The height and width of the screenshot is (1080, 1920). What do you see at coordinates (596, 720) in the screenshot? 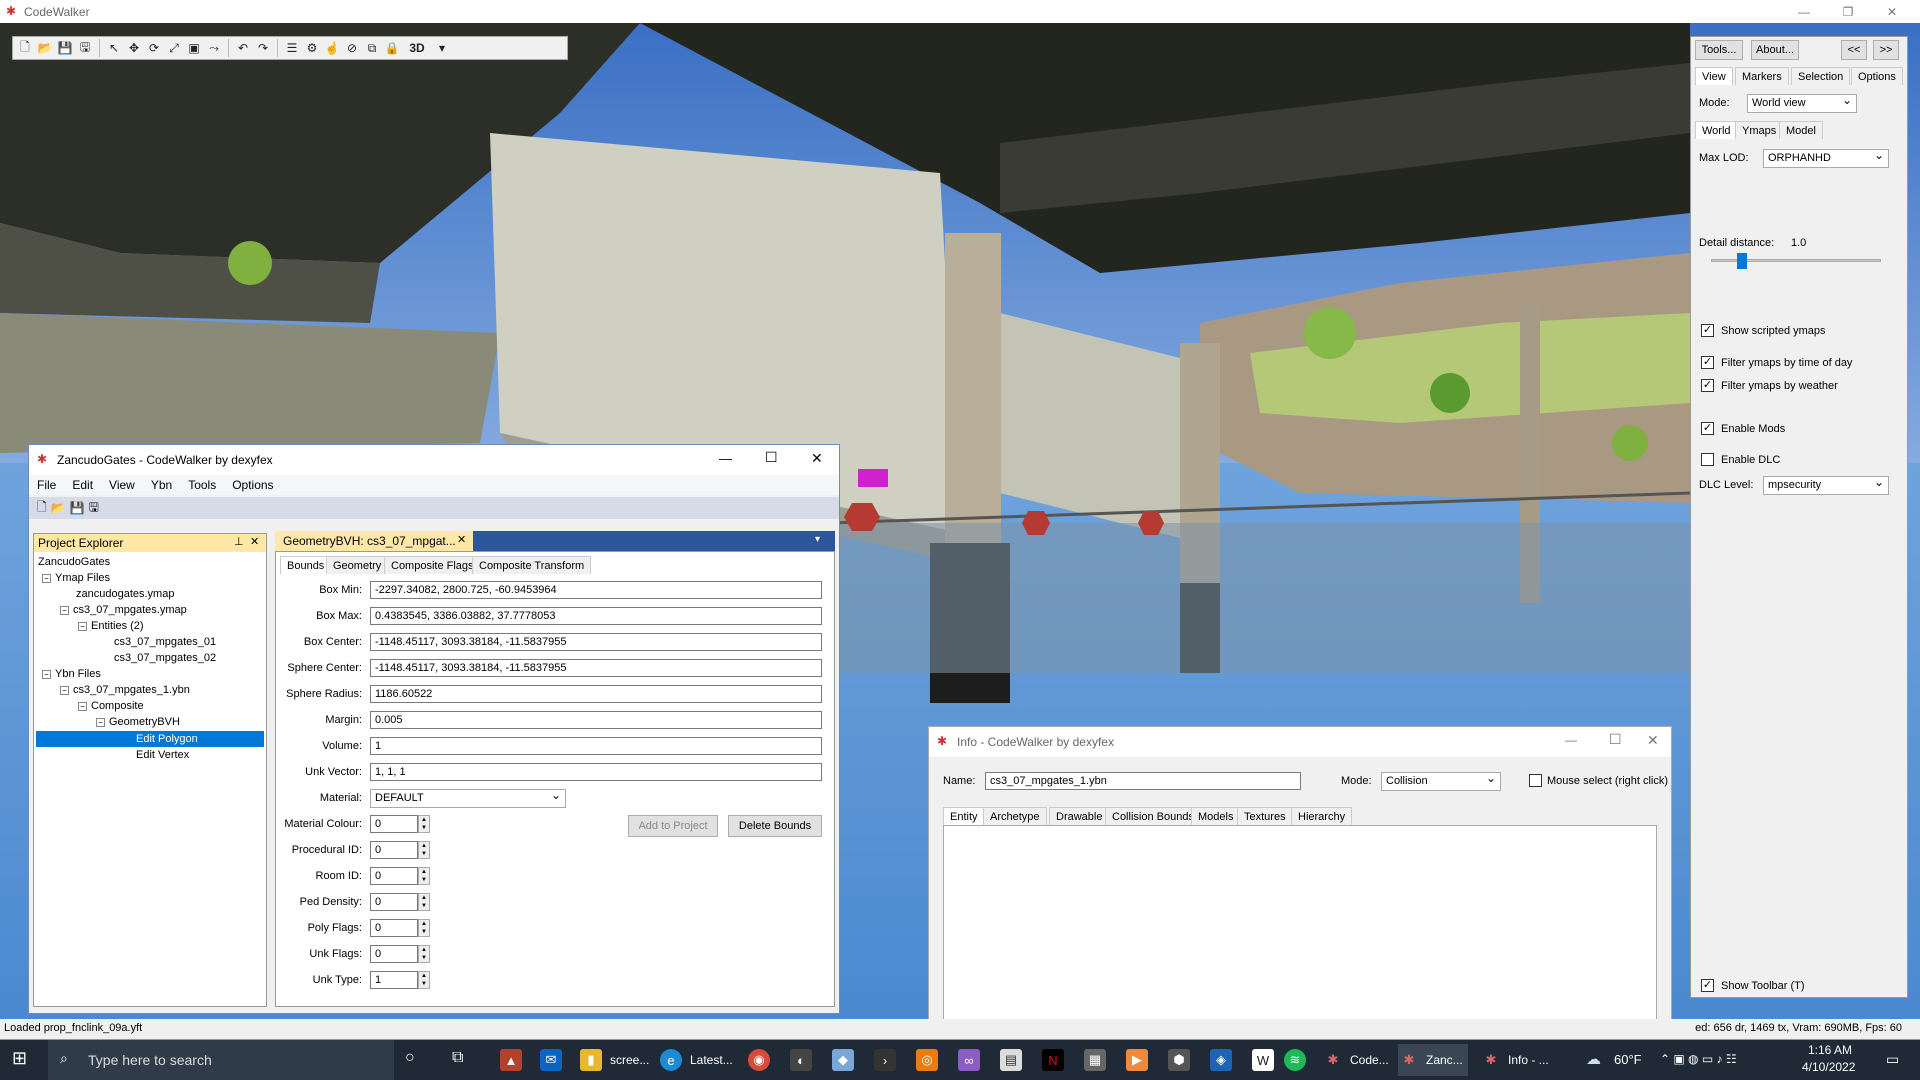
I see `margin-input: 0.005` at bounding box center [596, 720].